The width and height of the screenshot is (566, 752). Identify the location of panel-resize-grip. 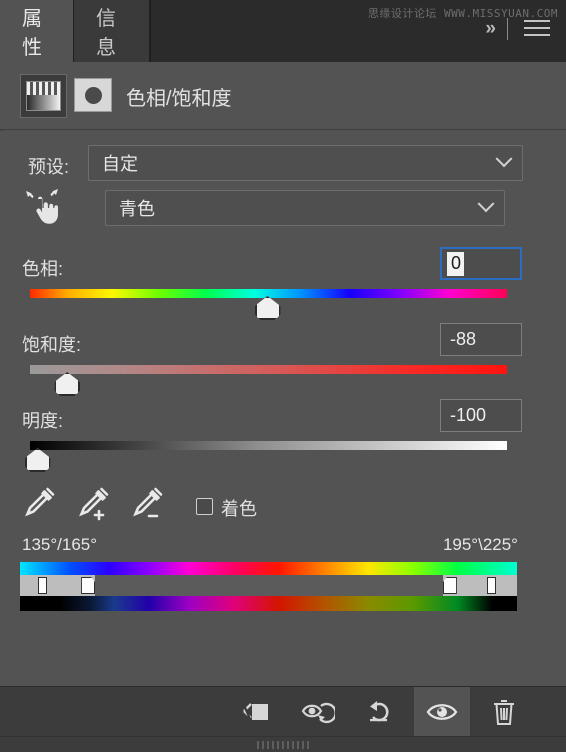
(283, 745).